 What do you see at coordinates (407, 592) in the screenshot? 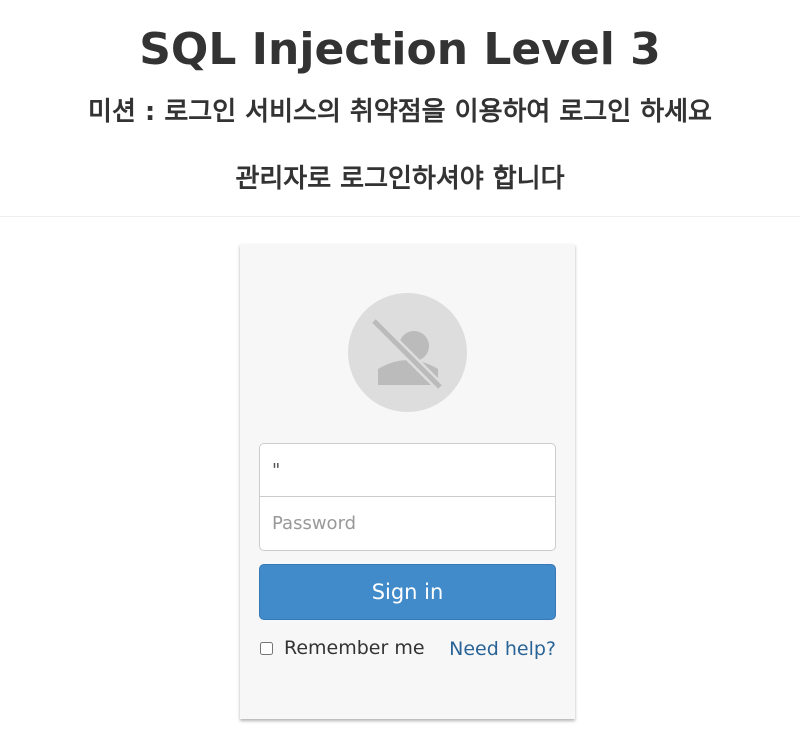
I see `sign-in-button: Sign in` at bounding box center [407, 592].